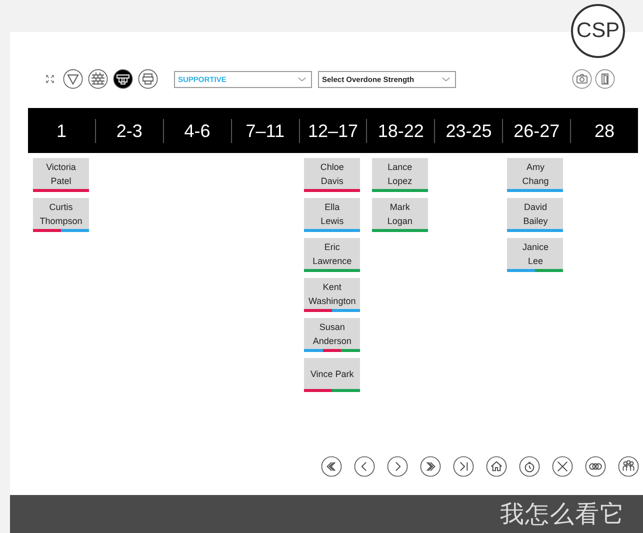 The image size is (643, 533). Describe the element at coordinates (332, 335) in the screenshot. I see `person-card: Susan Anderson` at that location.